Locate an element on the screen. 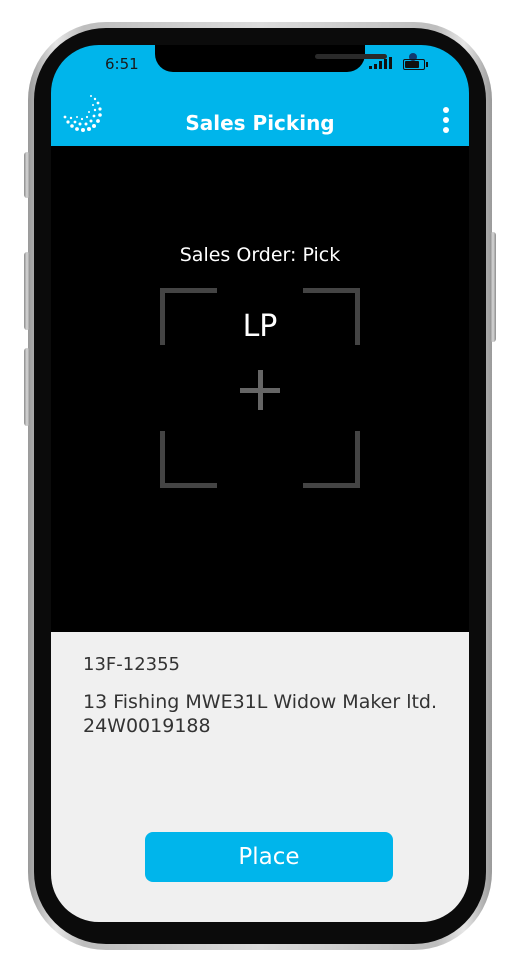  more-options-icon is located at coordinates (446, 125).